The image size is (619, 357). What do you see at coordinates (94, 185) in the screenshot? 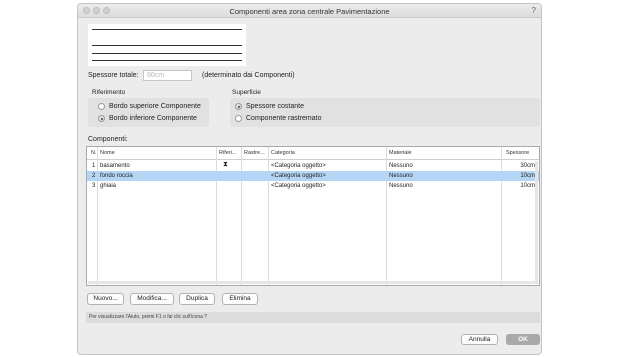
I see `row-number: 3` at bounding box center [94, 185].